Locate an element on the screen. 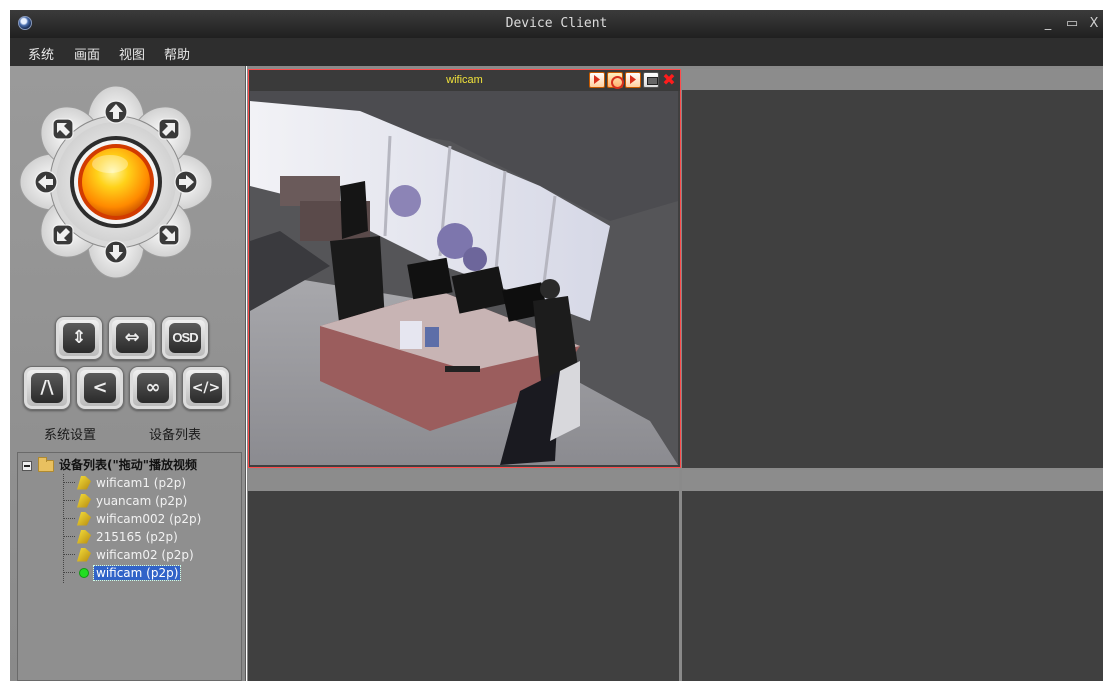 The width and height of the screenshot is (1103, 681). record-icon is located at coordinates (597, 80).